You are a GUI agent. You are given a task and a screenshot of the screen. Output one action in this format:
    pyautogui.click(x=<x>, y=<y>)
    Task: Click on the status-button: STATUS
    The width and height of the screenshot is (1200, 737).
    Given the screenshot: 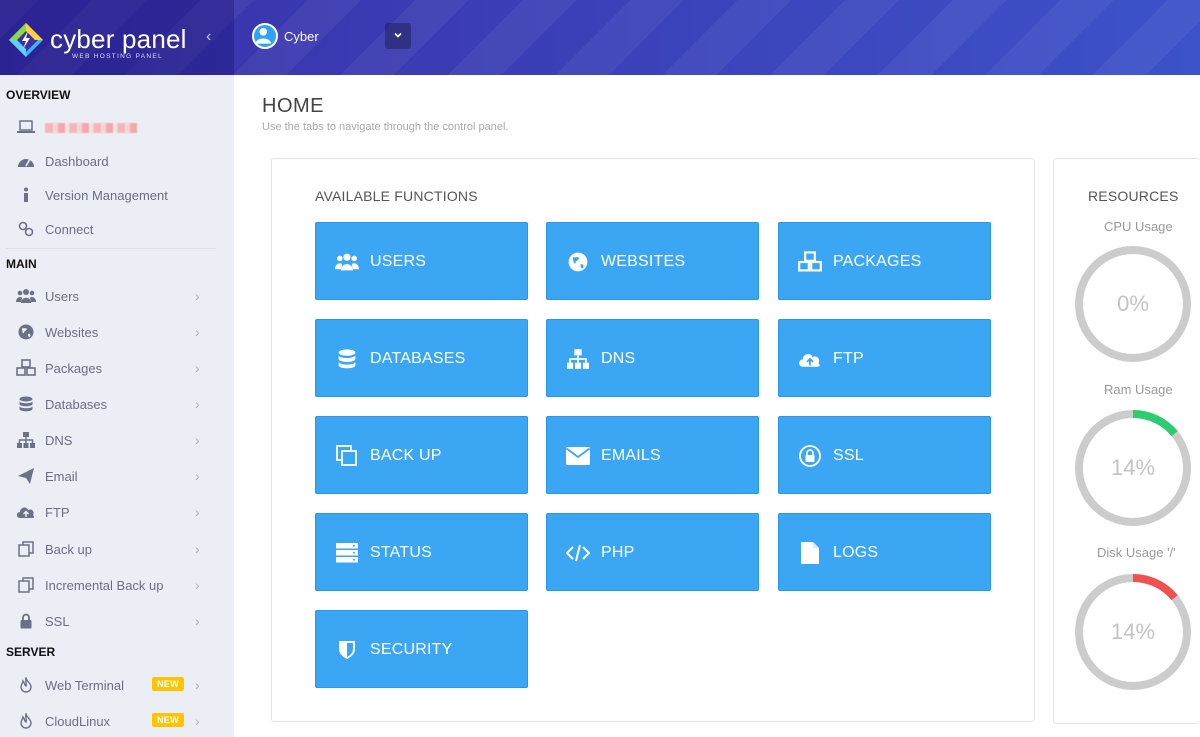 What is the action you would take?
    pyautogui.click(x=421, y=552)
    